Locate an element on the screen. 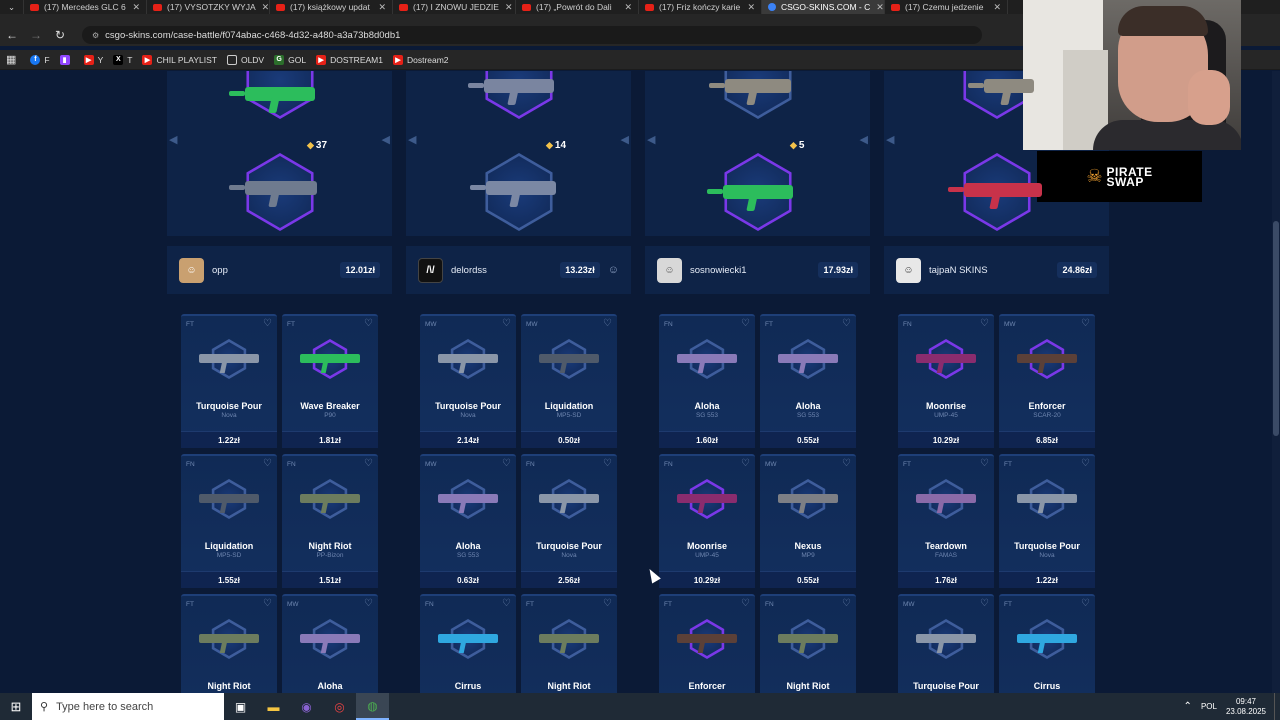 The width and height of the screenshot is (1280, 720). player-name: sosnowiecki1 is located at coordinates (718, 270).